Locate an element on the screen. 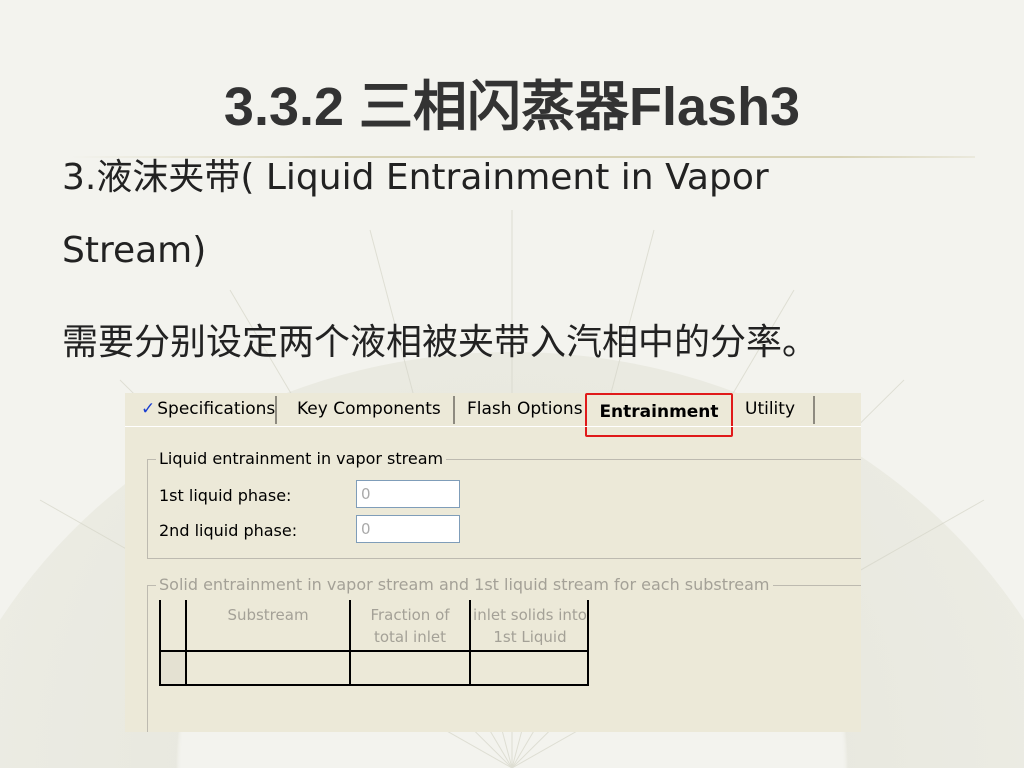  second-liquid-label: 2nd liquid phase: is located at coordinates (228, 530).